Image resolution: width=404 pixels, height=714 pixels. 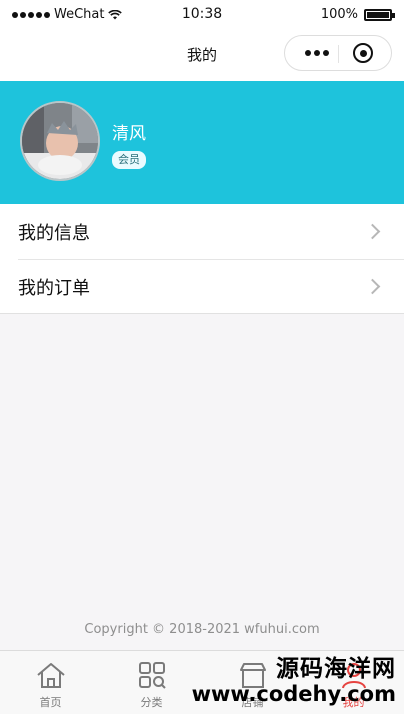 I want to click on username: 清风, so click(x=129, y=134).